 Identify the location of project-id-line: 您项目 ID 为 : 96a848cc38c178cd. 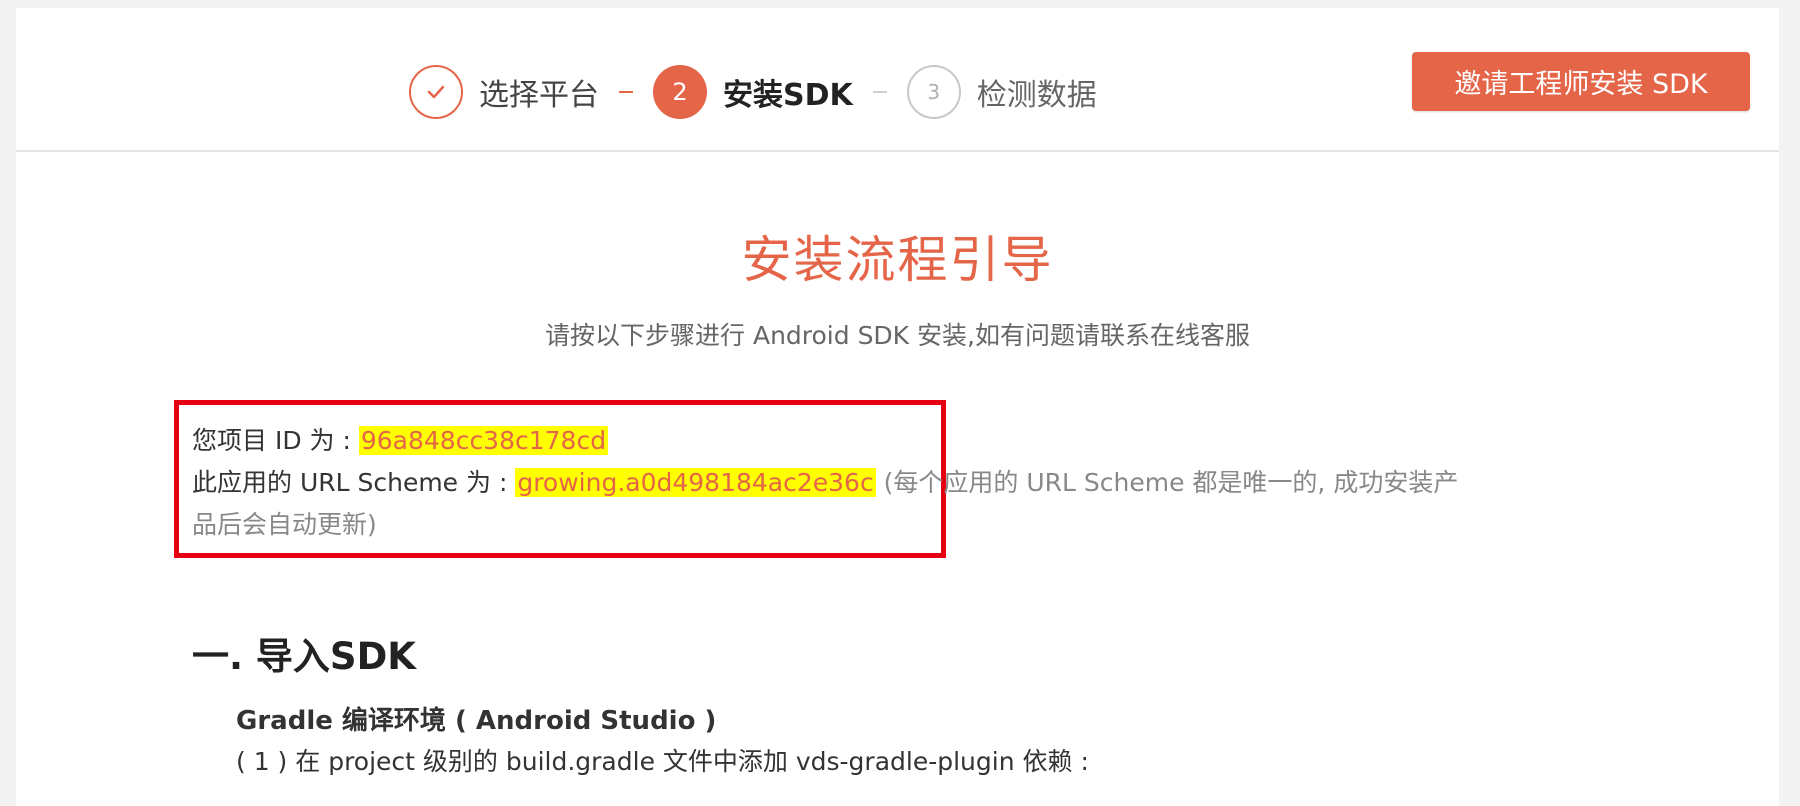
(892, 441).